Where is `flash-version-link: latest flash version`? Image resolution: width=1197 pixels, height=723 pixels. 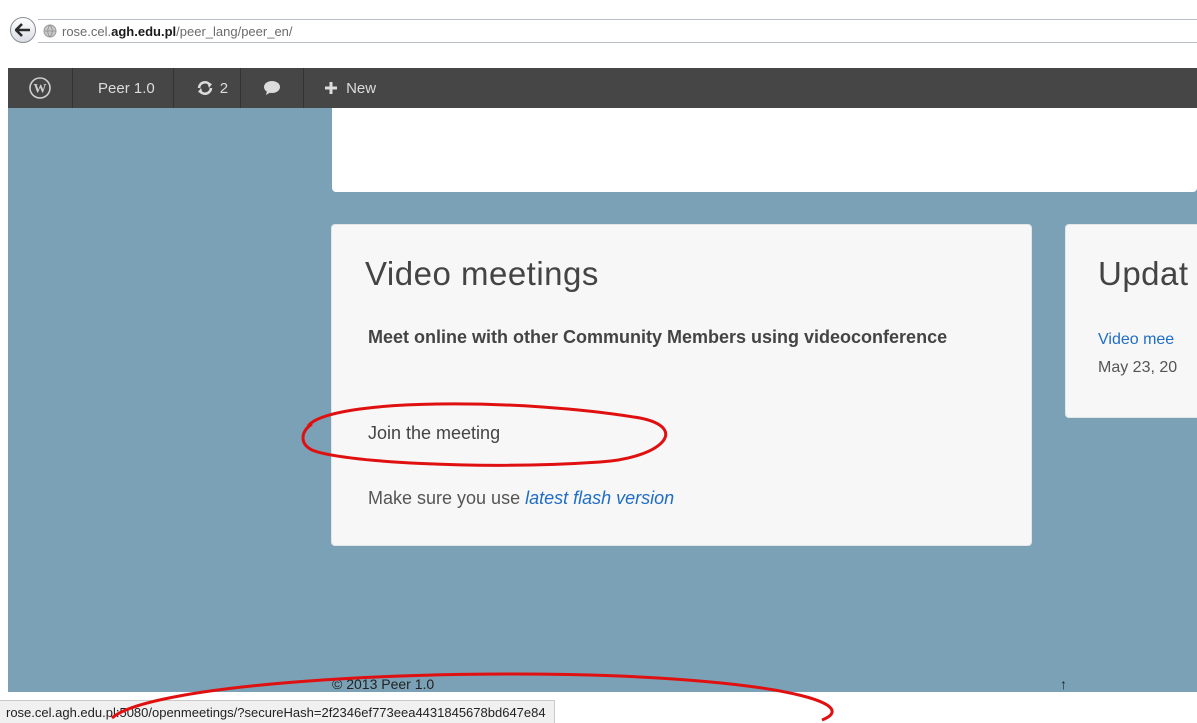 flash-version-link: latest flash version is located at coordinates (599, 498).